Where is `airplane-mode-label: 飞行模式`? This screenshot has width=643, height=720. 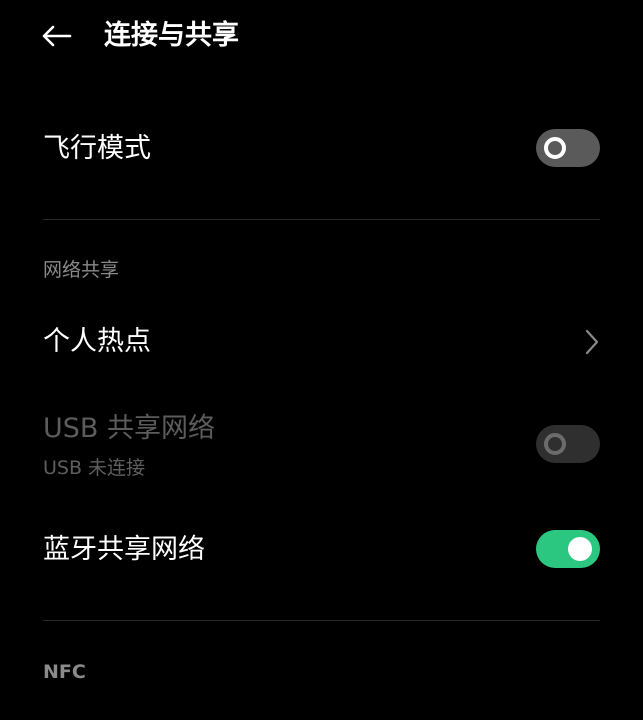
airplane-mode-label: 飞行模式 is located at coordinates (97, 148).